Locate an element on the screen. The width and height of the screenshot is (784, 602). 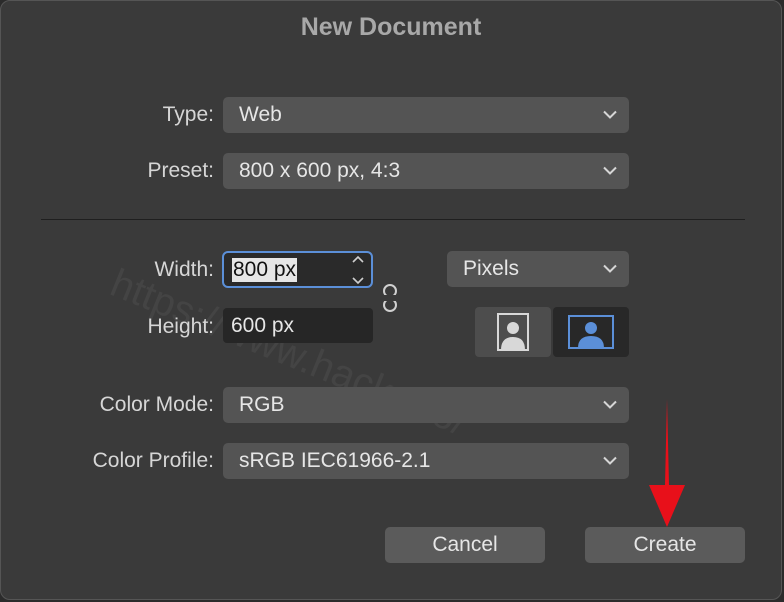
color-mode-label: Color Mode: is located at coordinates (156, 404).